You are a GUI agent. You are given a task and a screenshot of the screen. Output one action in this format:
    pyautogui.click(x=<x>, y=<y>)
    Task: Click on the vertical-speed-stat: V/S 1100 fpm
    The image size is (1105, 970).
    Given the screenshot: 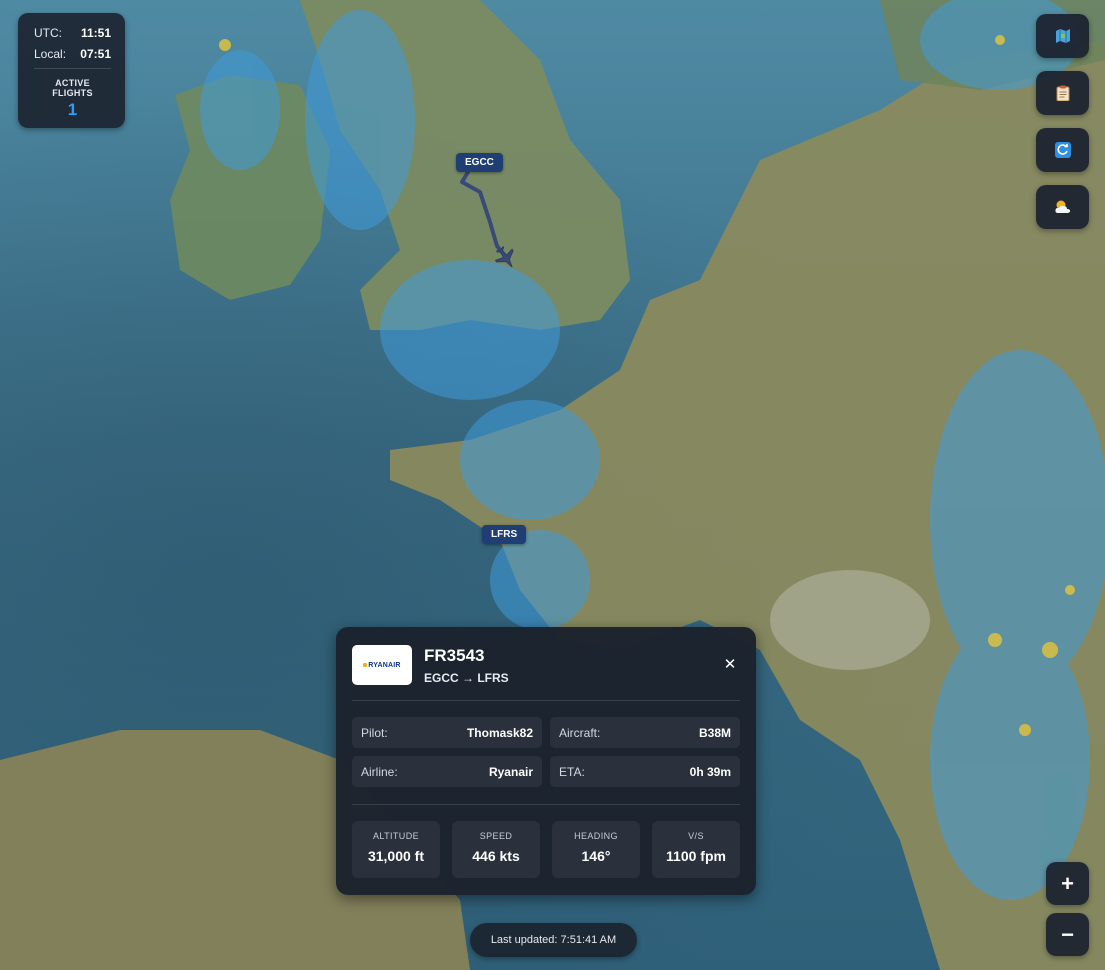 What is the action you would take?
    pyautogui.click(x=696, y=849)
    